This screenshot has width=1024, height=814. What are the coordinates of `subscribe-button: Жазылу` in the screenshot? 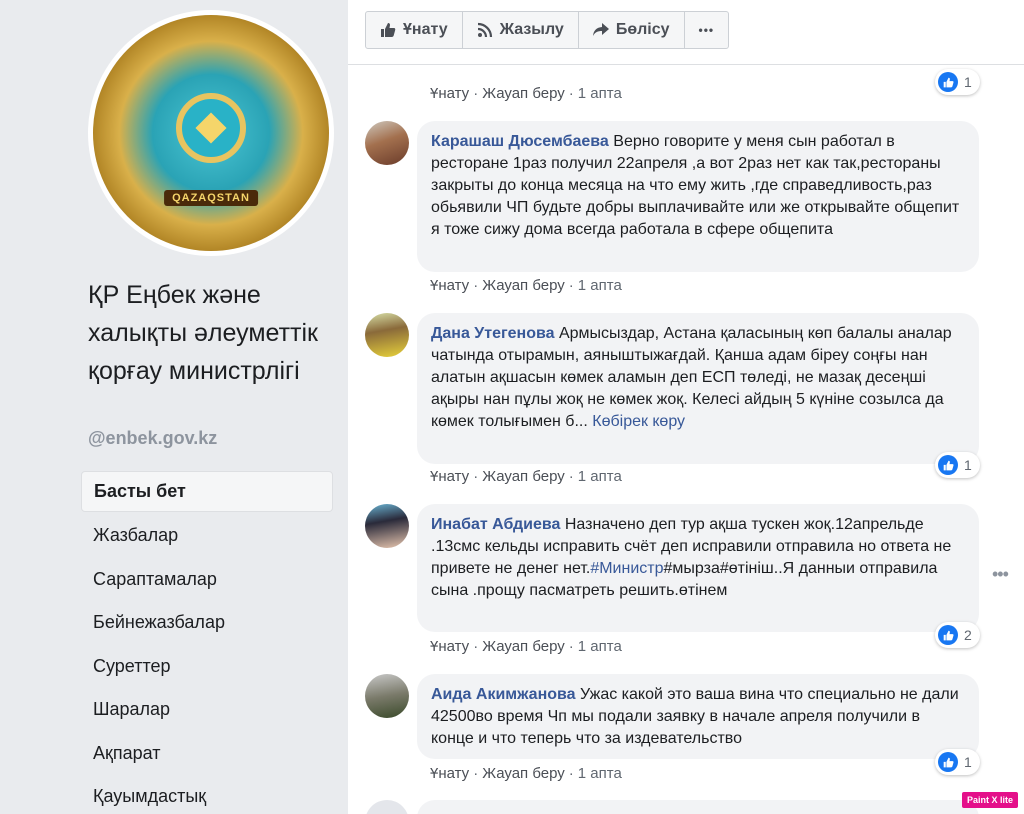 It's located at (521, 30).